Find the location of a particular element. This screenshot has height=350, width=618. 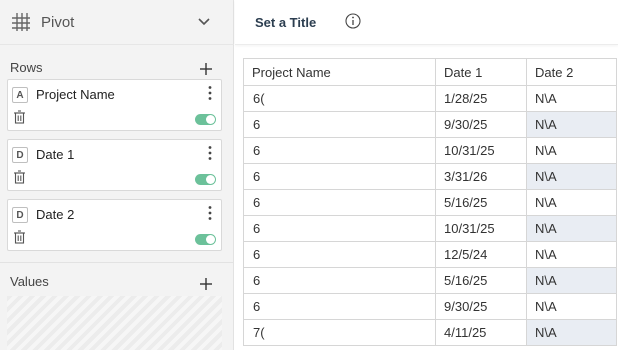

set-title-link: Set a Title is located at coordinates (285, 22).